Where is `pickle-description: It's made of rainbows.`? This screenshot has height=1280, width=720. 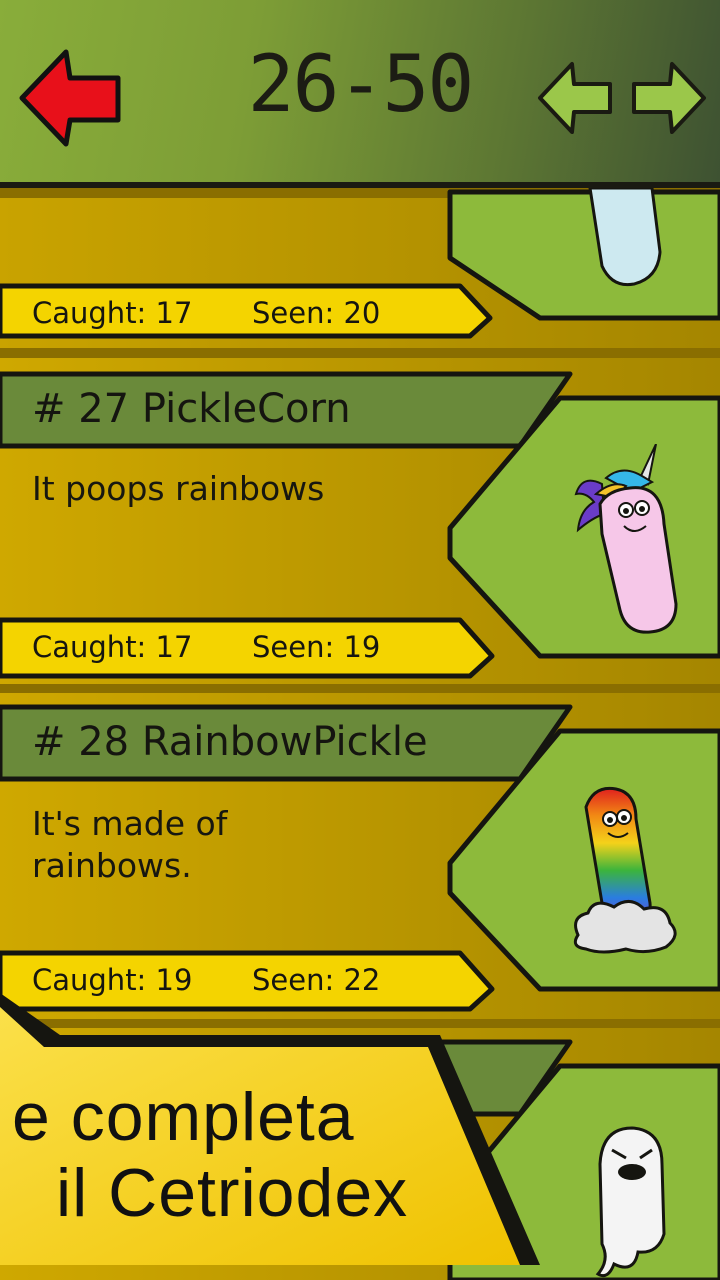 pickle-description: It's made of rainbows. is located at coordinates (130, 844).